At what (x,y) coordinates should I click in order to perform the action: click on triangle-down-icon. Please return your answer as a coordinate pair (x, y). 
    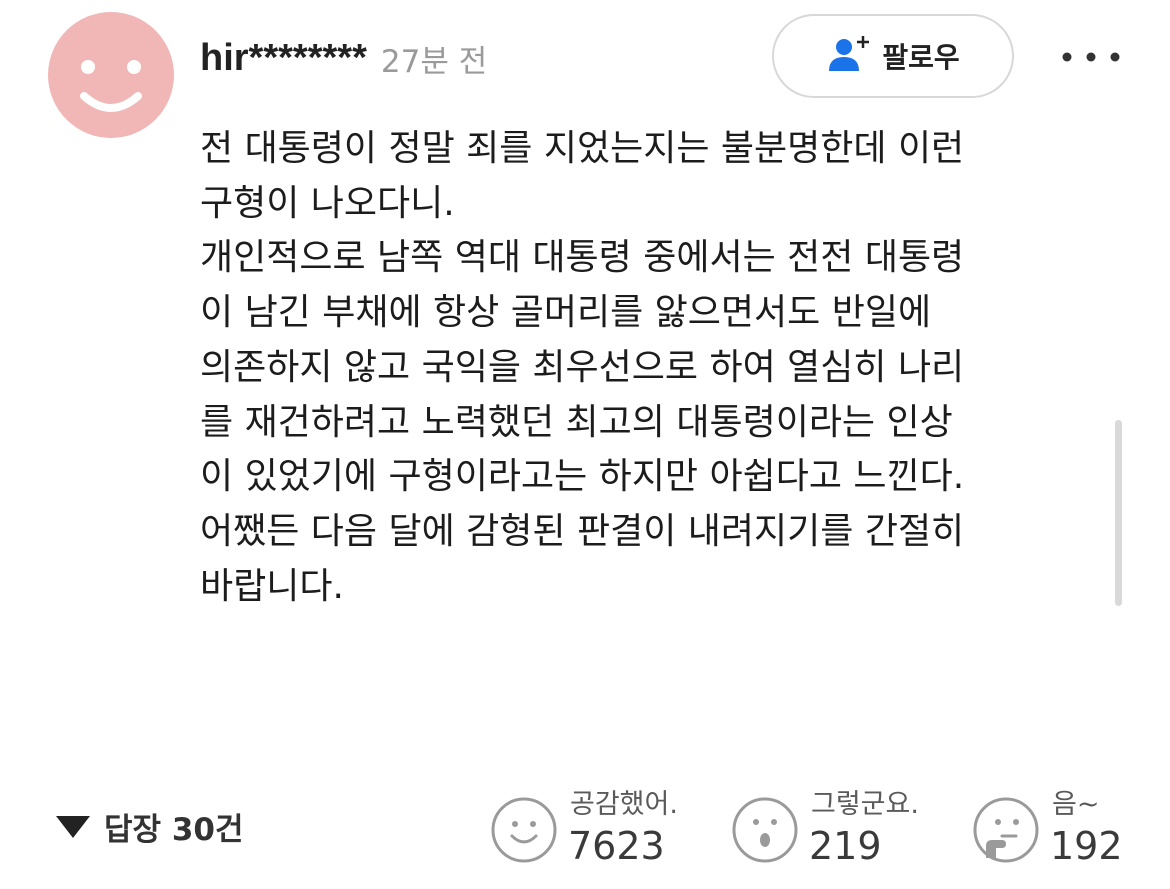
    Looking at the image, I should click on (73, 827).